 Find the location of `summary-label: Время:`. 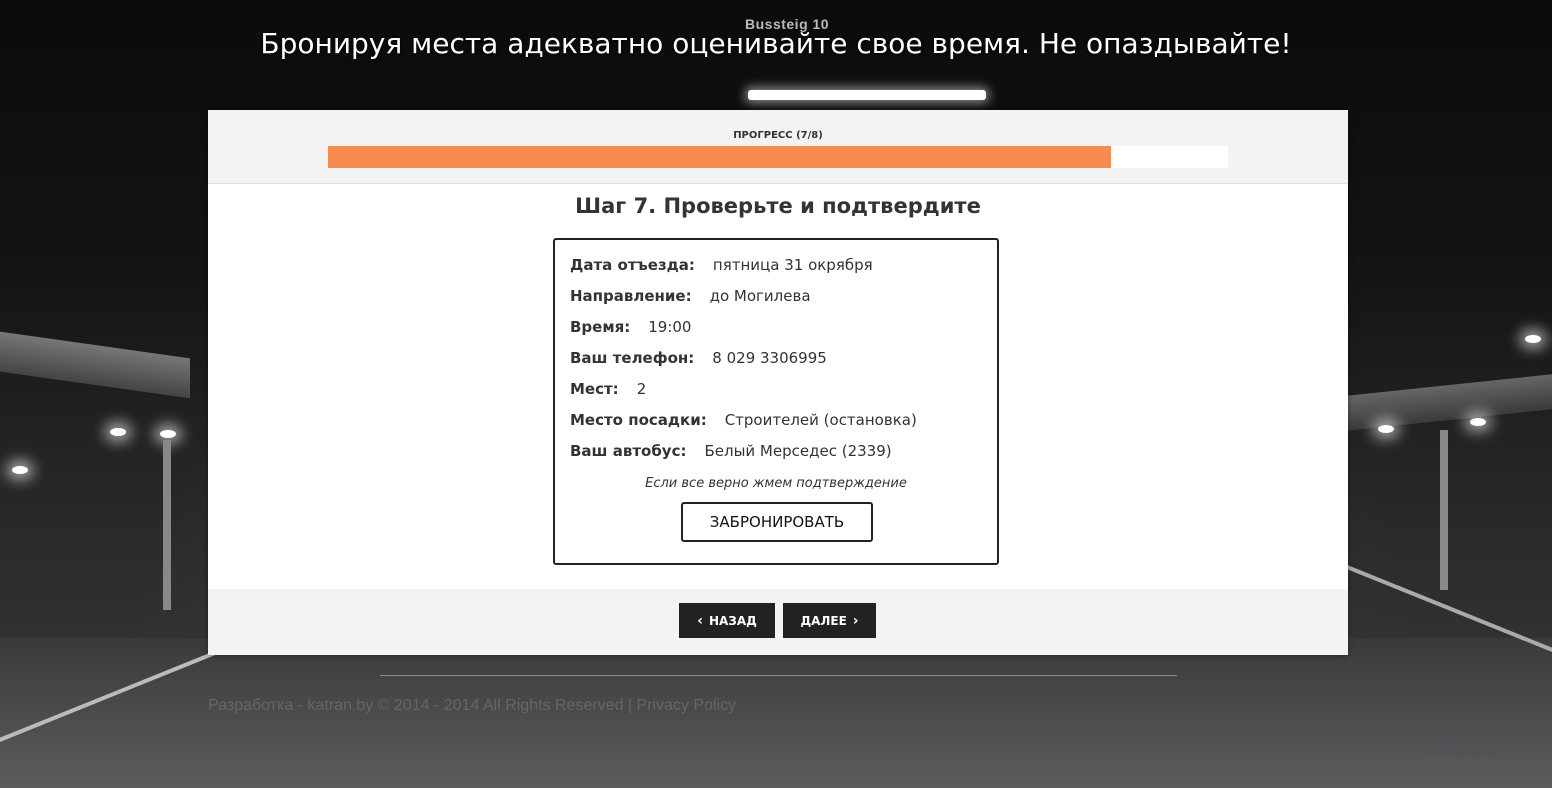

summary-label: Время: is located at coordinates (600, 327).